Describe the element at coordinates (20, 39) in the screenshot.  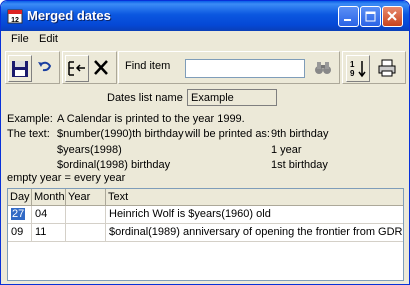
I see `menu-file: File` at that location.